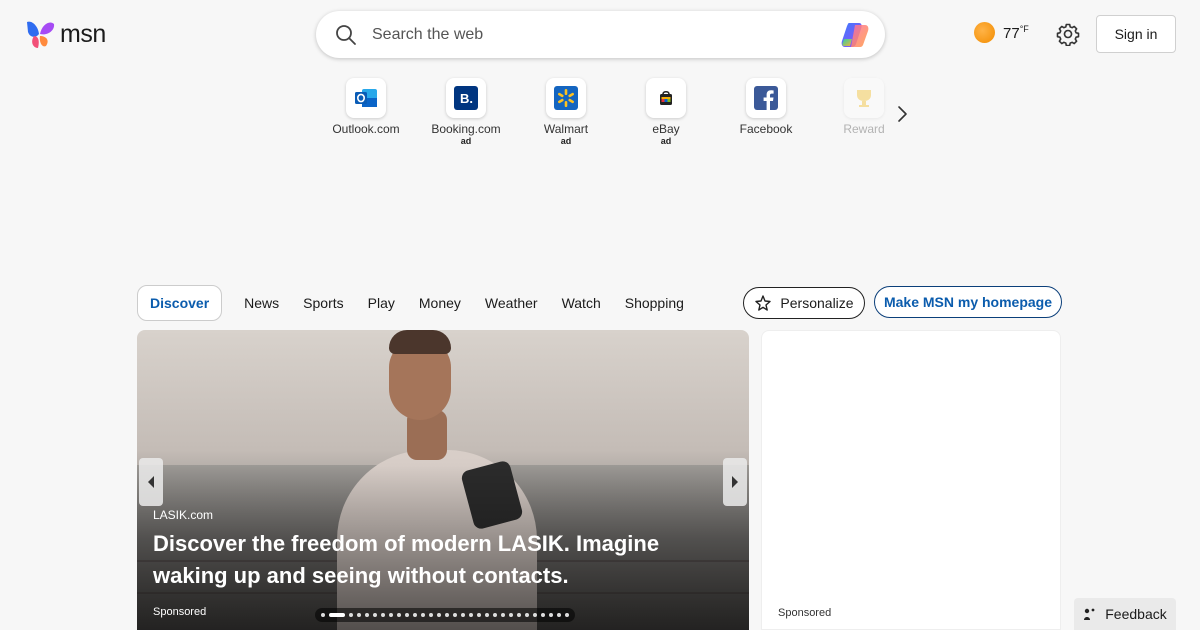 This screenshot has height=630, width=1200. Describe the element at coordinates (1136, 614) in the screenshot. I see `feedback-label: Feedback` at that location.